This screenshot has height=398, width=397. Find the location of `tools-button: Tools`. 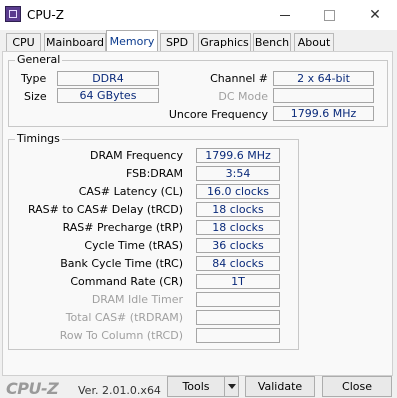

tools-button: Tools is located at coordinates (196, 386).